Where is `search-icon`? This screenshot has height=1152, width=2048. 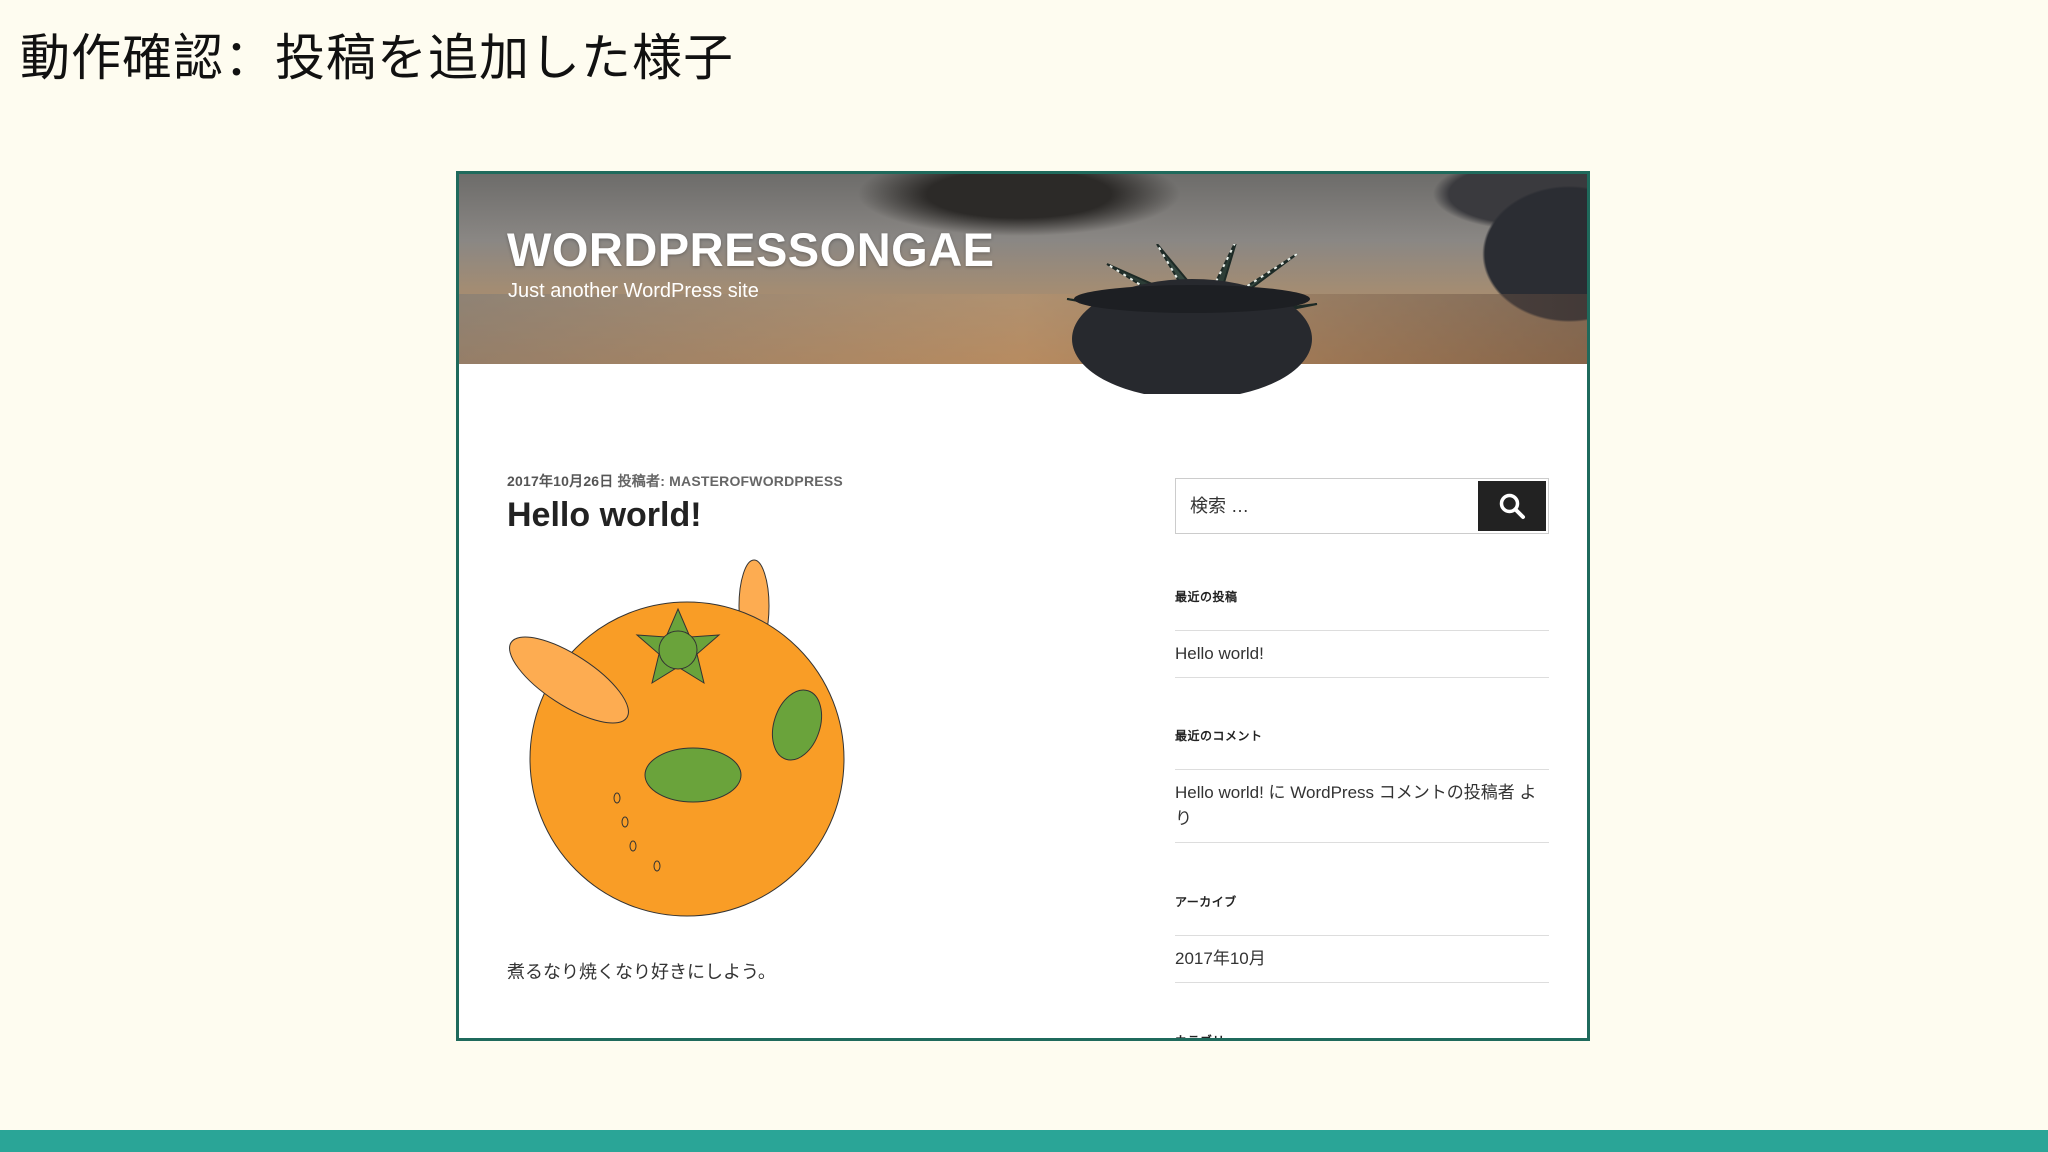 search-icon is located at coordinates (1512, 506).